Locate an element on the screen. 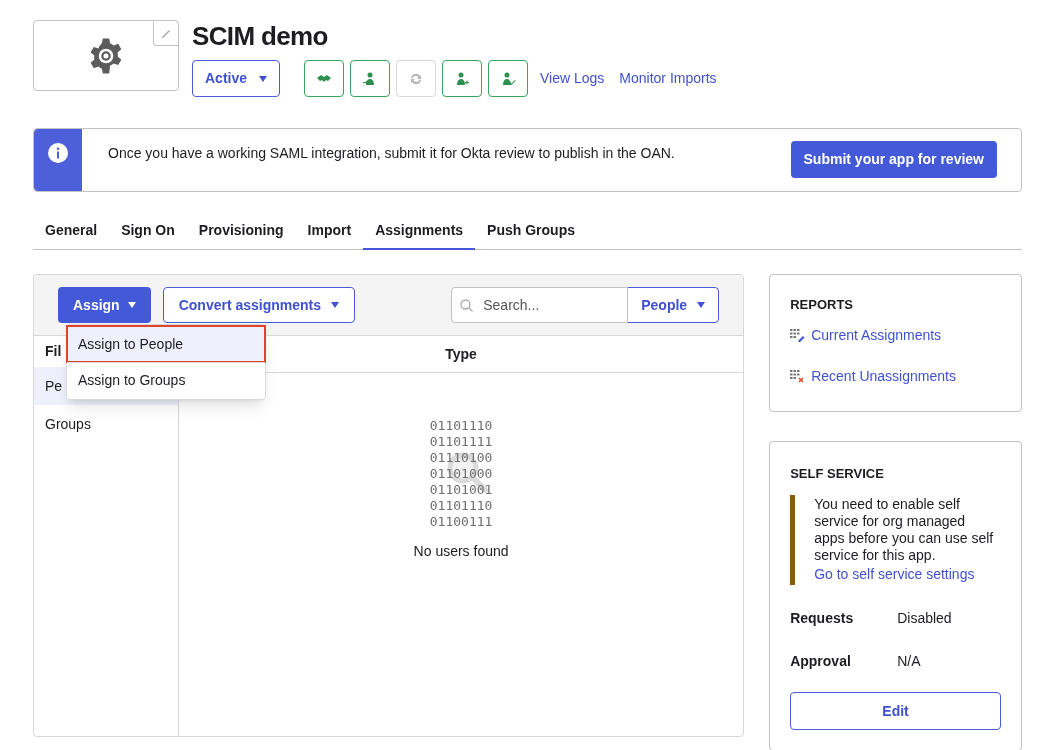 The height and width of the screenshot is (750, 1055). column-header: Type is located at coordinates (461, 354).